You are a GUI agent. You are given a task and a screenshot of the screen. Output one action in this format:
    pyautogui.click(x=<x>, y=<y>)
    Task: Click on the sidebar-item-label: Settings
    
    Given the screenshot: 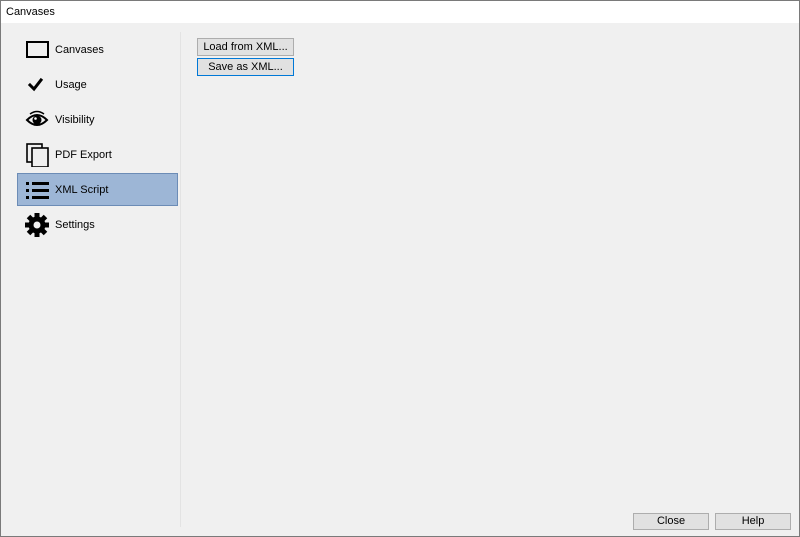 What is the action you would take?
    pyautogui.click(x=75, y=225)
    